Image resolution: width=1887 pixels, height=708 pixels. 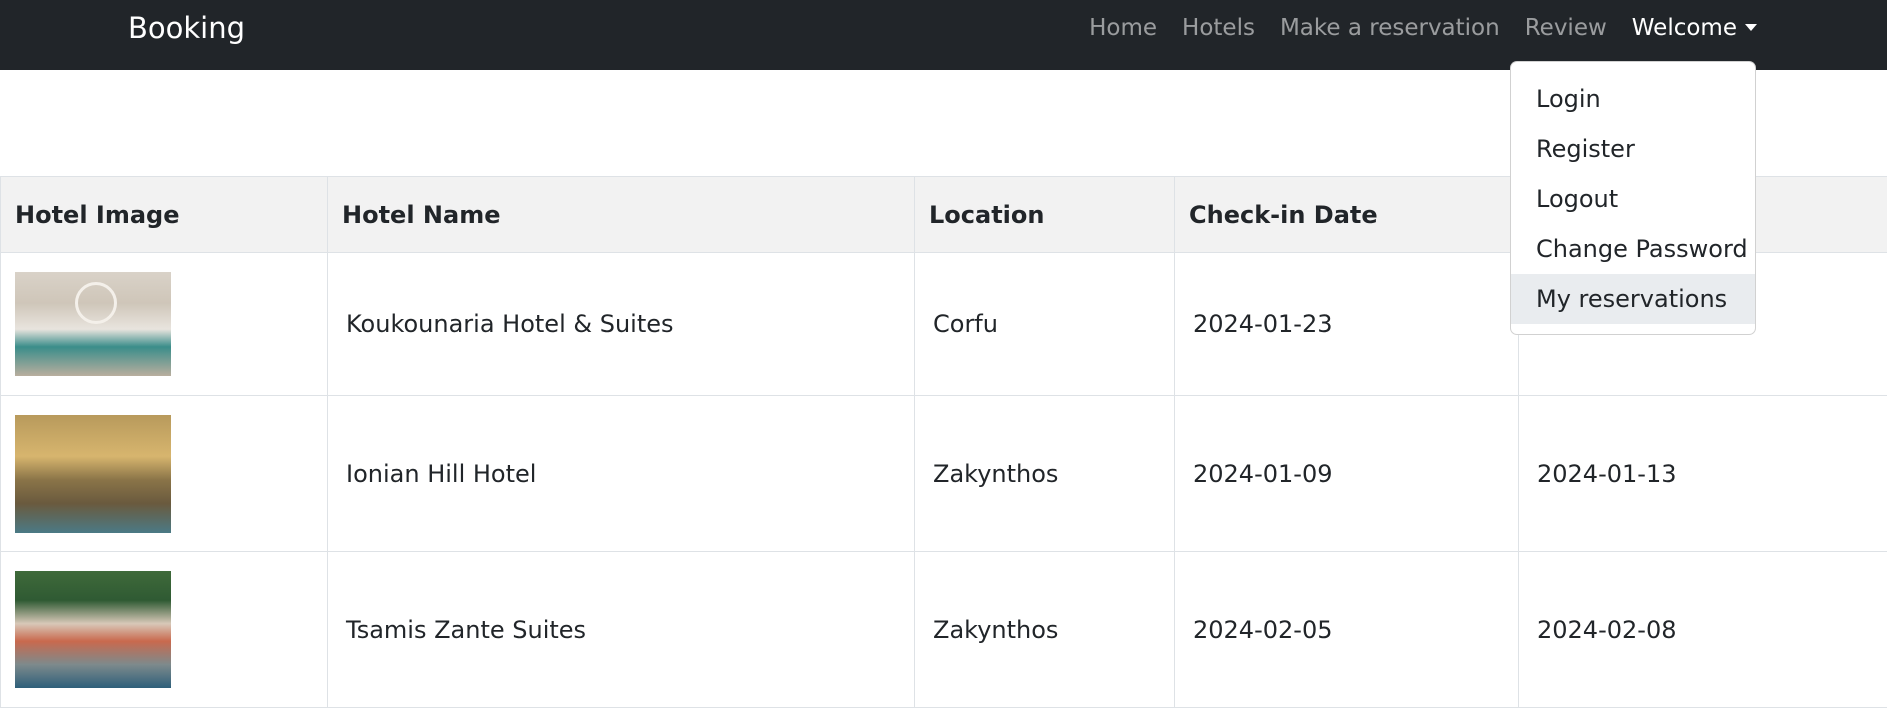 I want to click on hotel-name-cell: Ionian Hill Hotel, so click(x=621, y=474).